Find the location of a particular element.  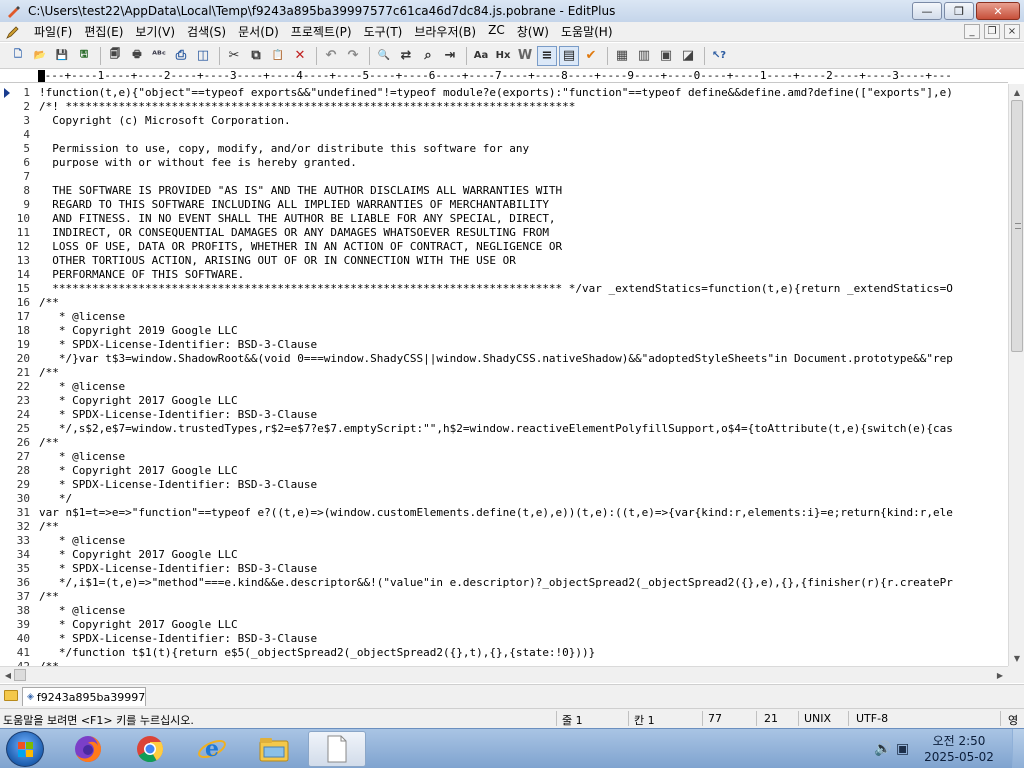

code-line: 27 * @license is located at coordinates (504, 457).